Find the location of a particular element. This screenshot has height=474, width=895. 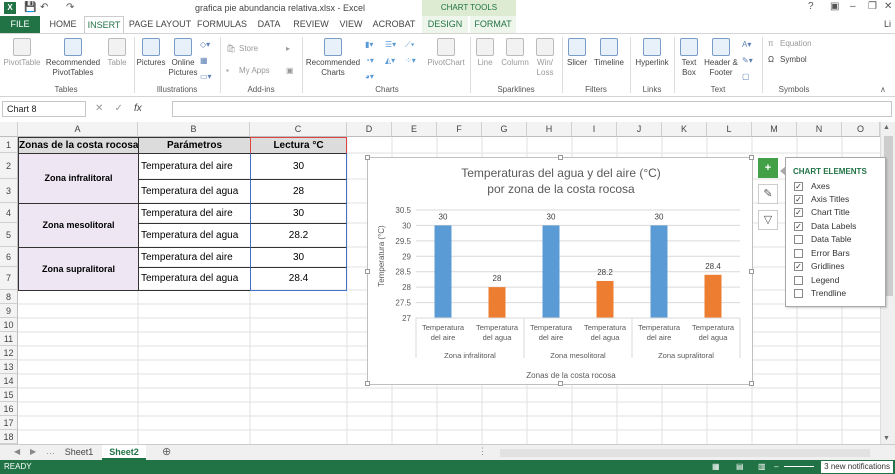

tab-acrobat: ACROBAT is located at coordinates (394, 24).